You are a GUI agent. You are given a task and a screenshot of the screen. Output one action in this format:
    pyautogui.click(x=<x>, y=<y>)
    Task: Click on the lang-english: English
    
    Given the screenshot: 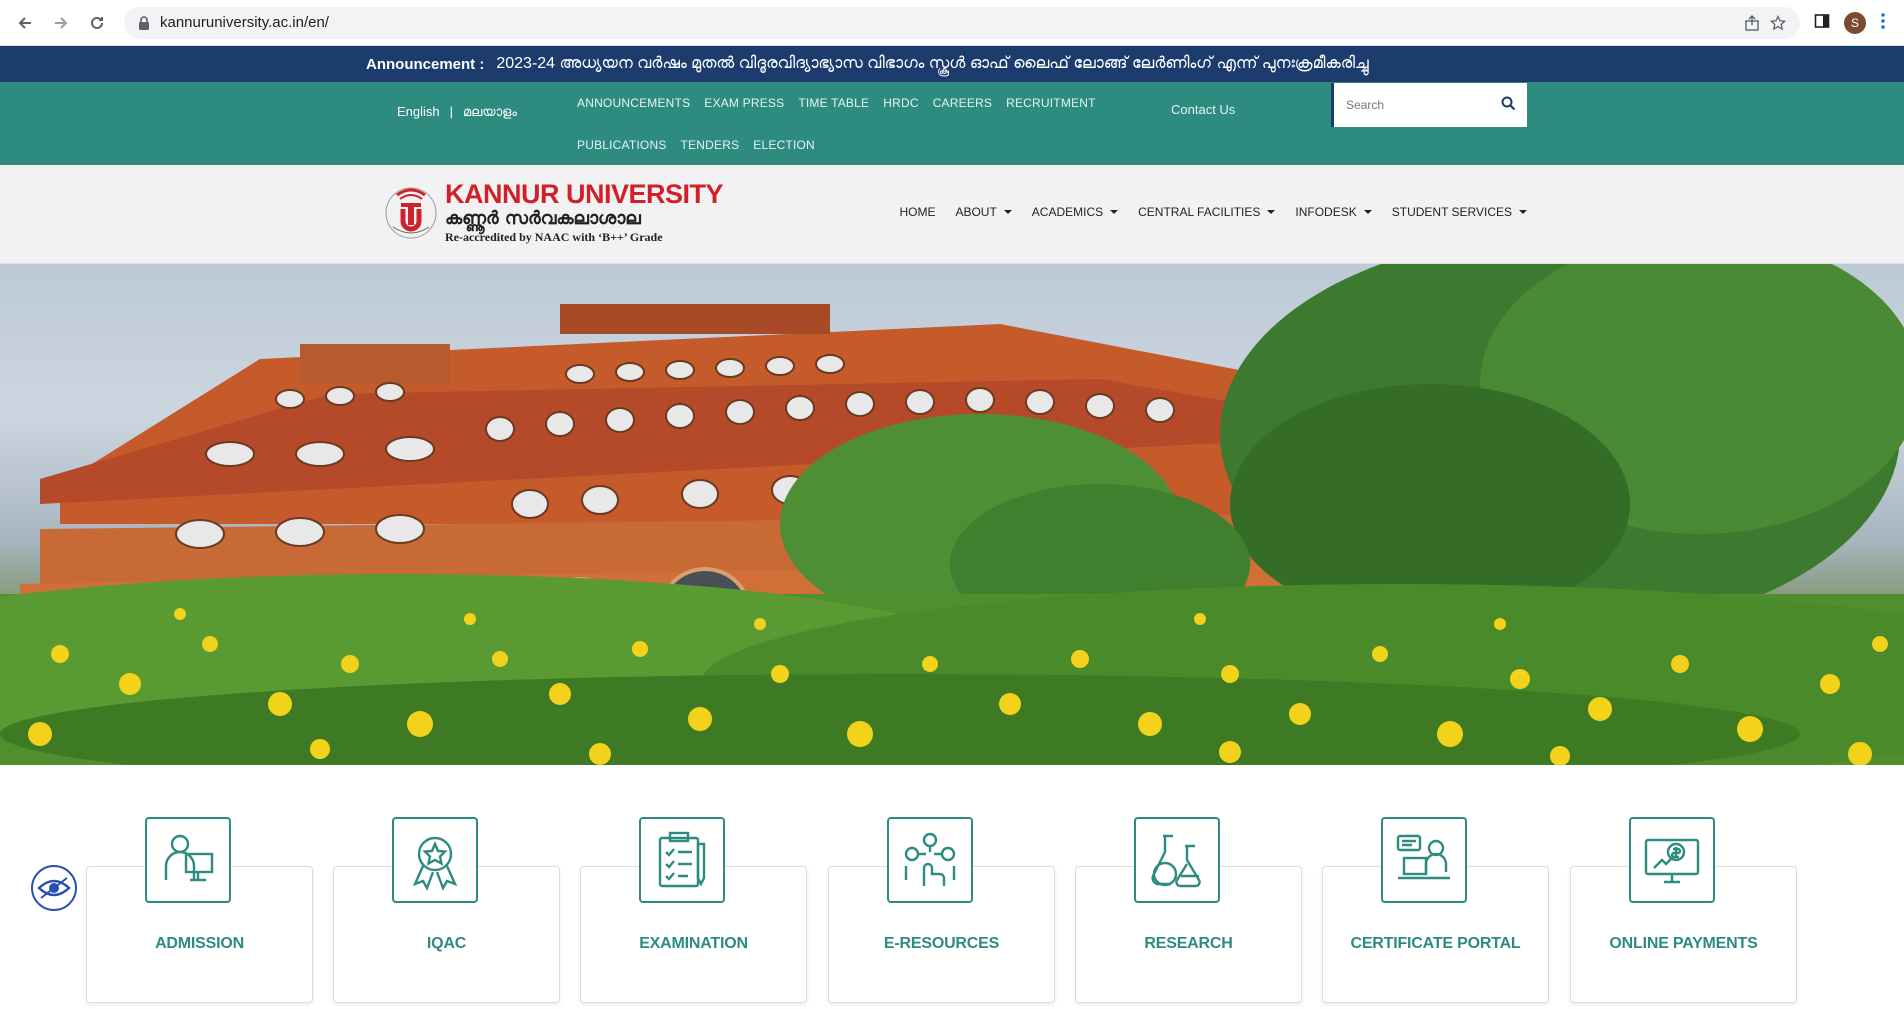 What is the action you would take?
    pyautogui.click(x=418, y=112)
    